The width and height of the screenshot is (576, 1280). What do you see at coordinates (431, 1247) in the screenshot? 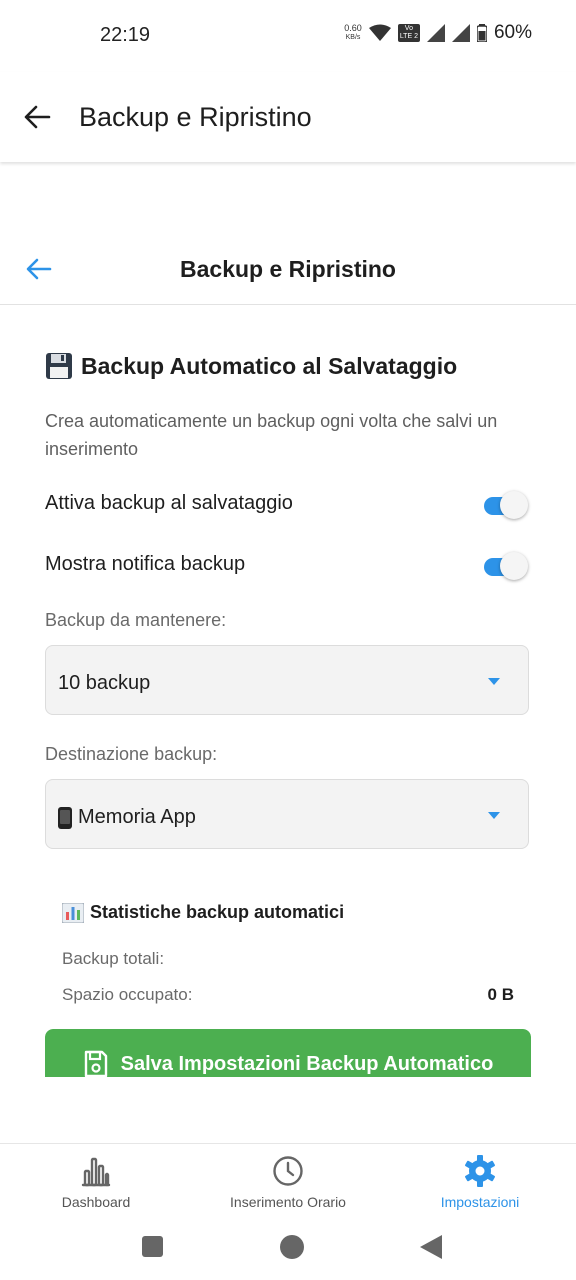
I see `system-back-icon` at bounding box center [431, 1247].